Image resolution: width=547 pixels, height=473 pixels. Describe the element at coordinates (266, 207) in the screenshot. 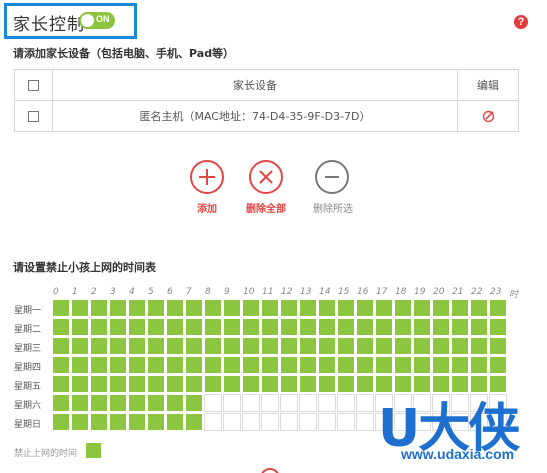

I see `delete-all-label: 删除全部` at that location.